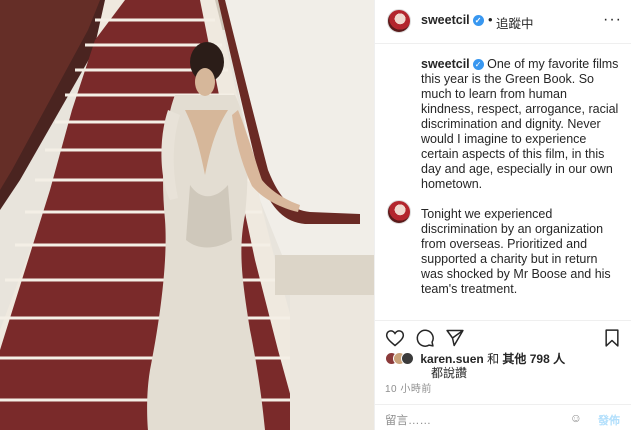 The width and height of the screenshot is (631, 430). I want to click on verified-badge-icon: ✓, so click(478, 21).